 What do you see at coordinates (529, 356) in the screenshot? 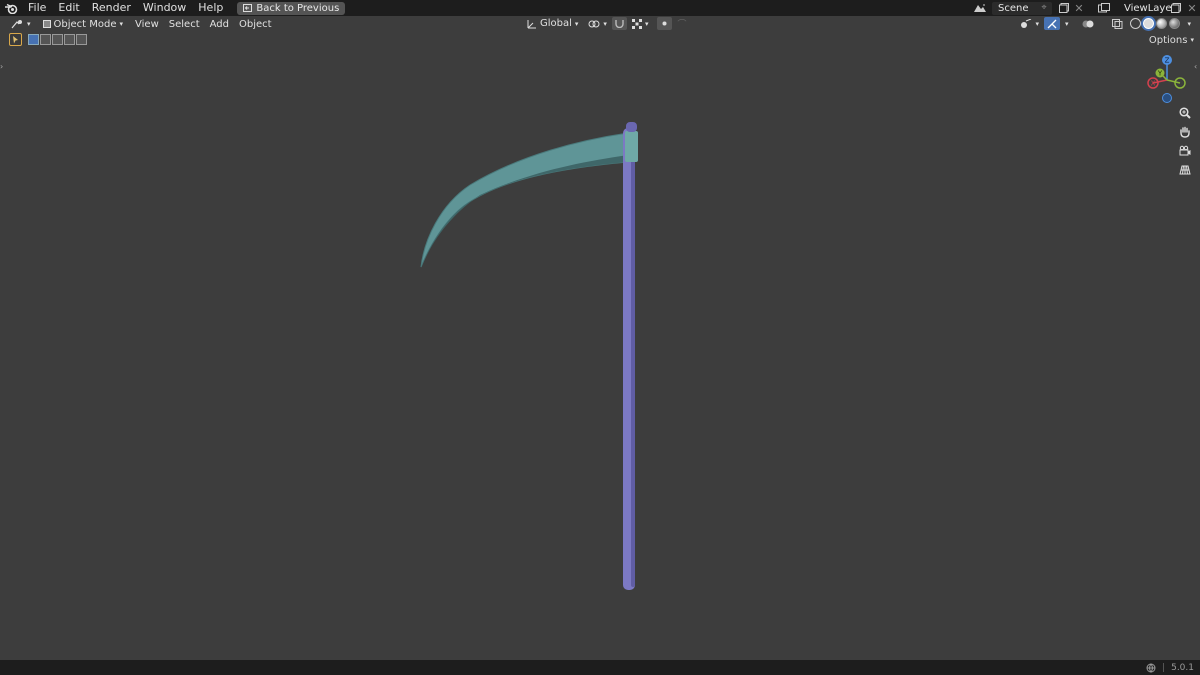
I see `viewport-scene` at bounding box center [529, 356].